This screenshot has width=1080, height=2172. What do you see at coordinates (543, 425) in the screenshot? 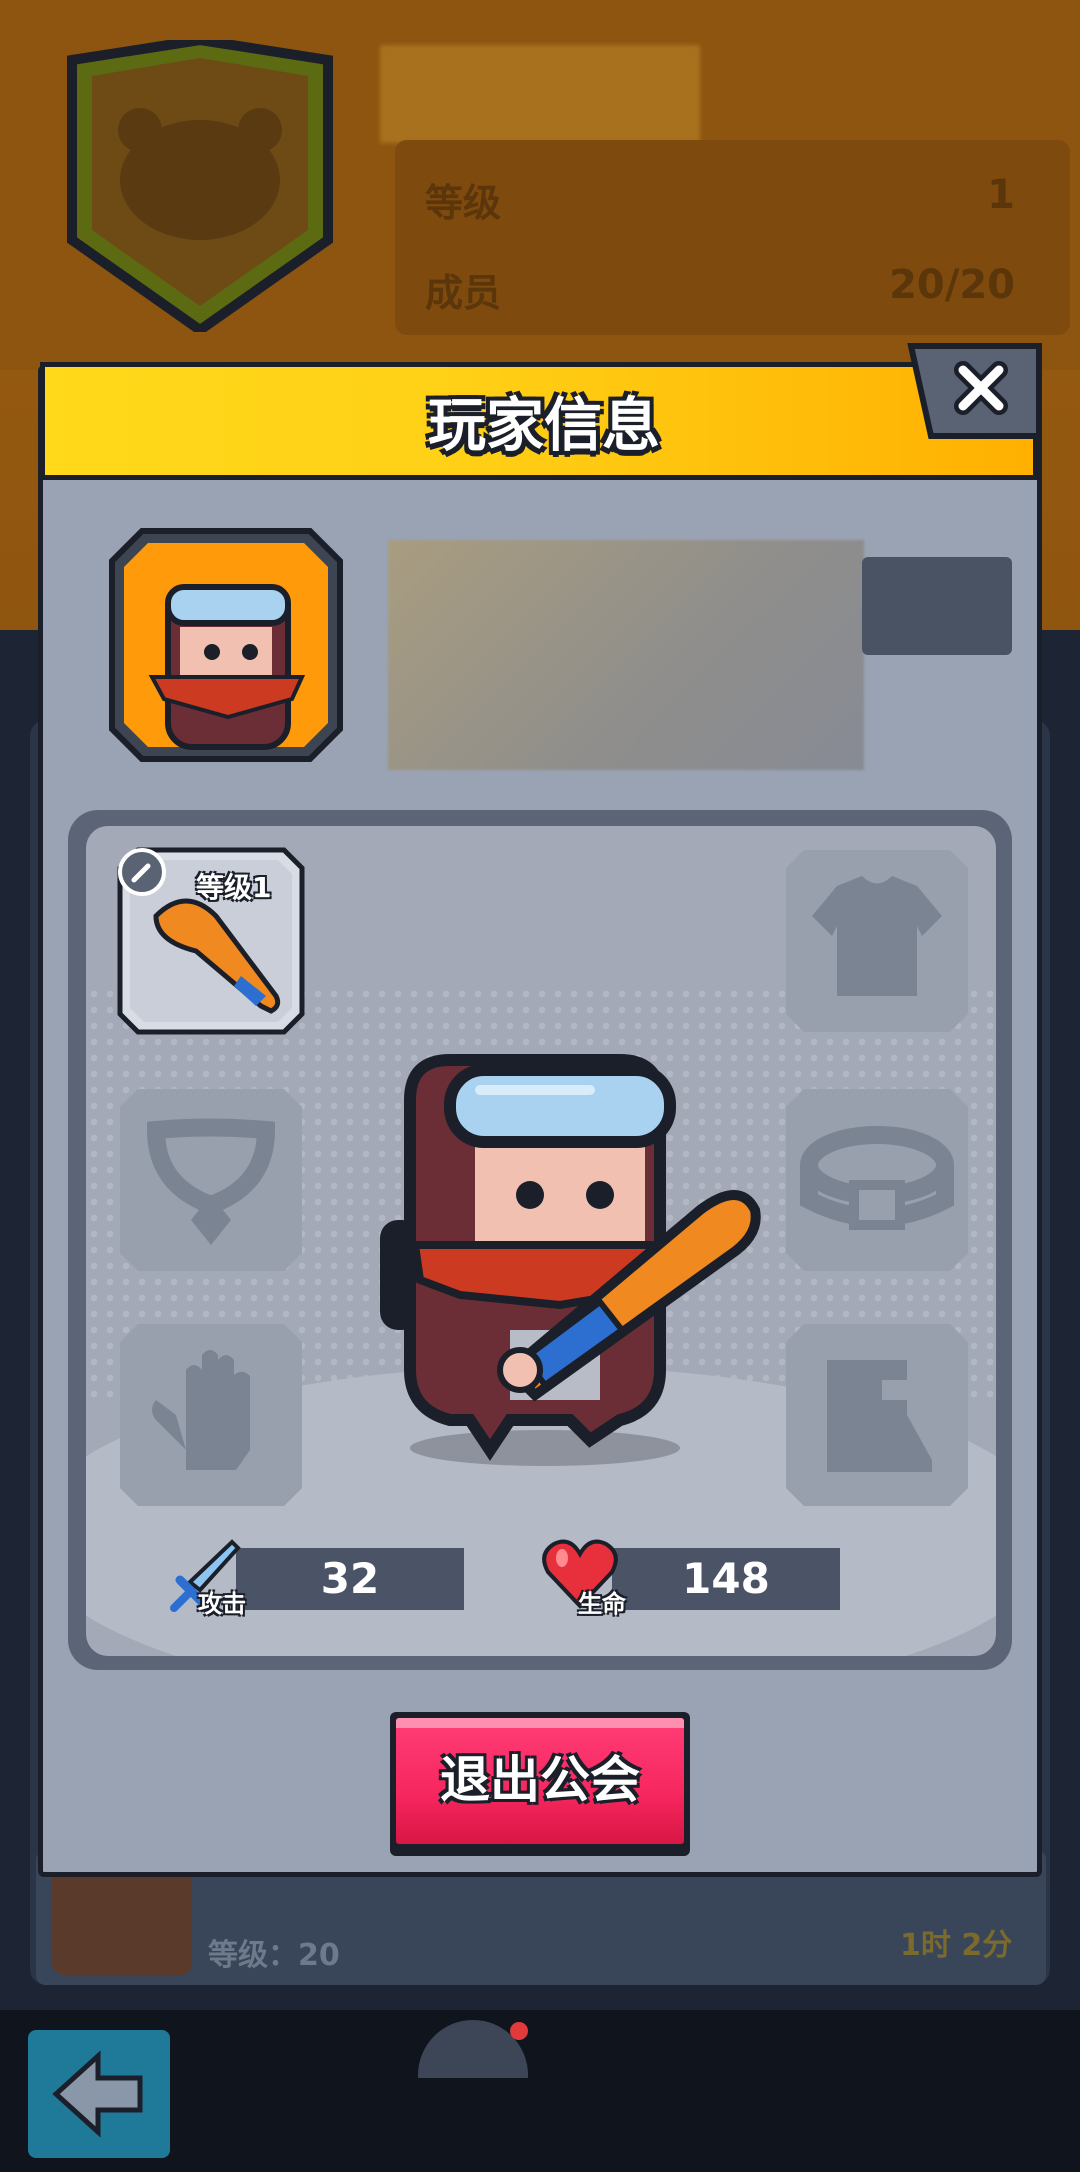
I see `dialog-title: 玩家信息` at bounding box center [543, 425].